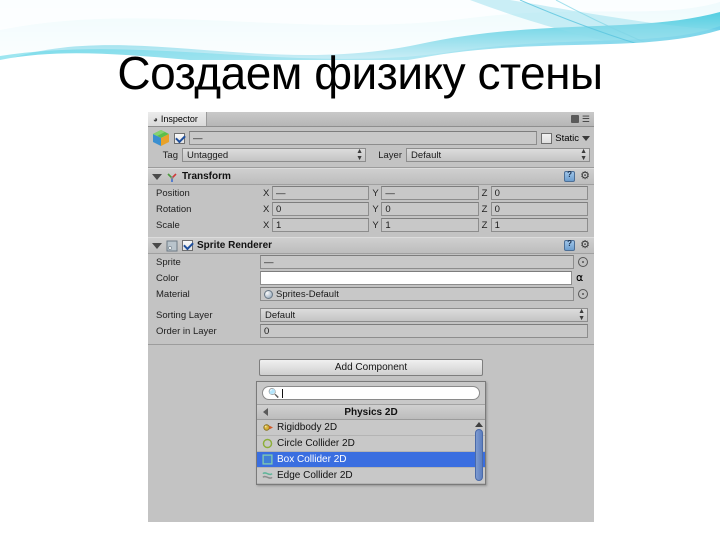 This screenshot has width=720, height=540. What do you see at coordinates (321, 225) in the screenshot?
I see `scale-x-field: 1` at bounding box center [321, 225].